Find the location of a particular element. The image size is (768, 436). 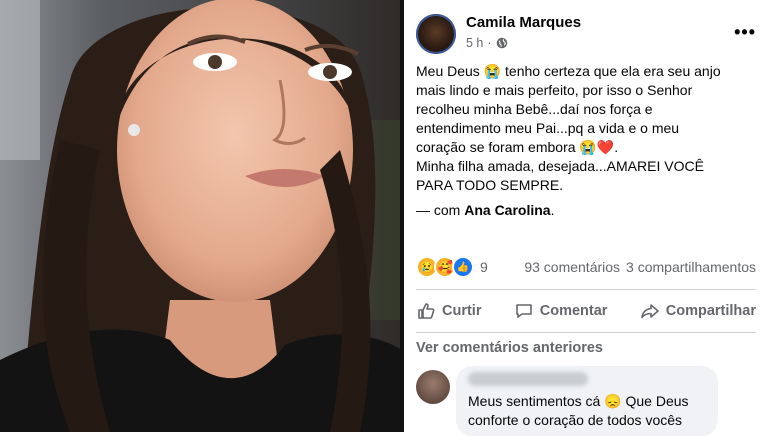

post-text-line: recolheu minha Bebê...daí nos força e is located at coordinates (534, 109).